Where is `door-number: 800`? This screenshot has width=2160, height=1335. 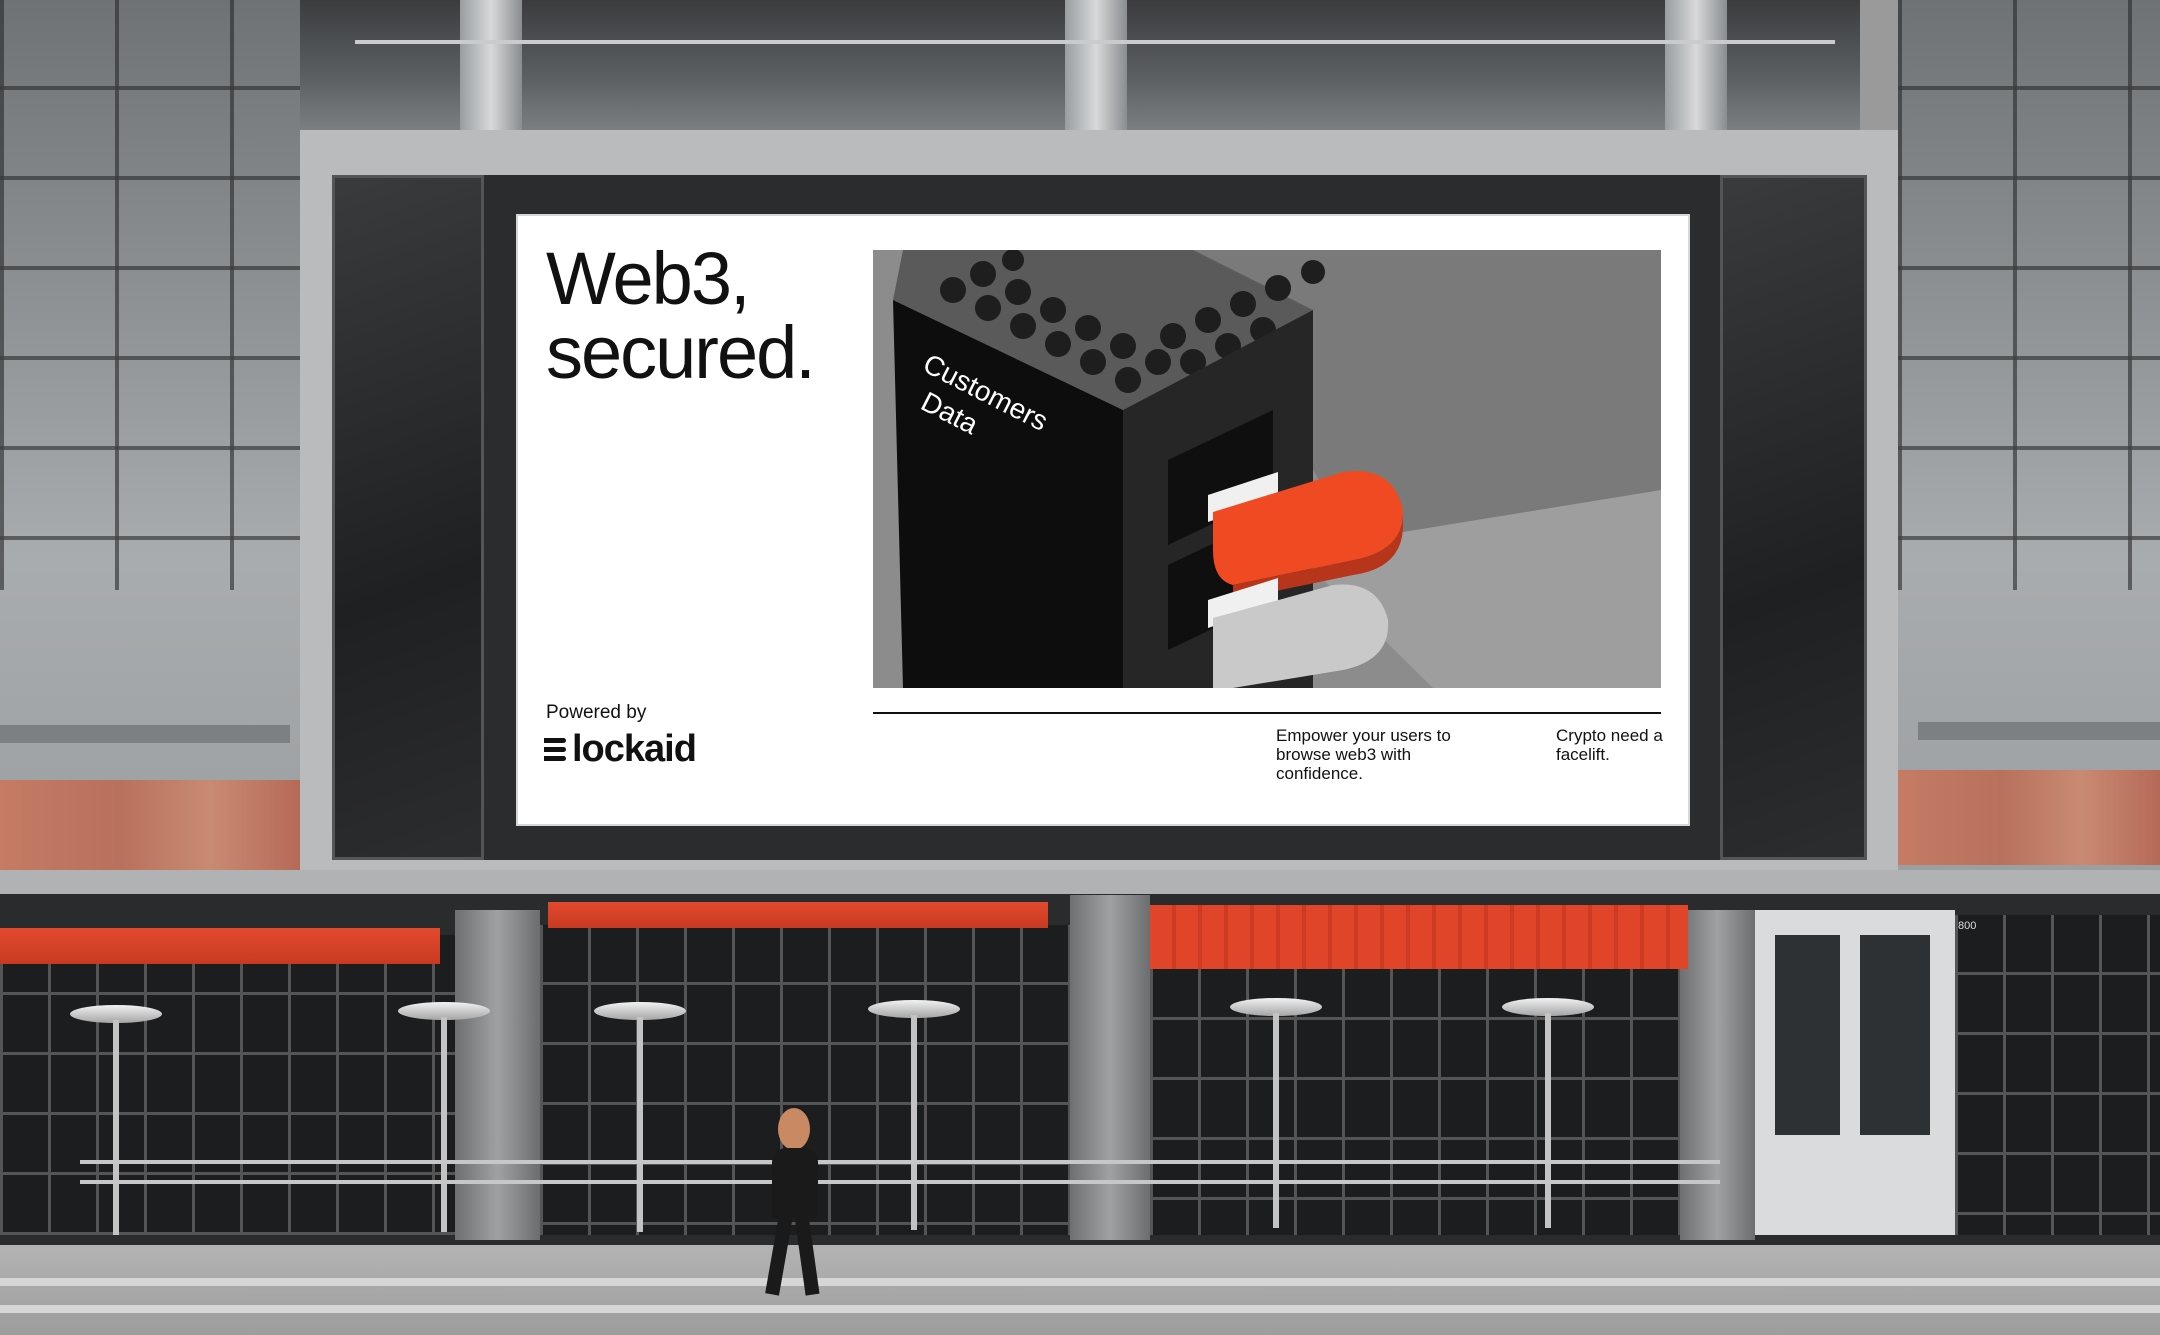
door-number: 800 is located at coordinates (1967, 926).